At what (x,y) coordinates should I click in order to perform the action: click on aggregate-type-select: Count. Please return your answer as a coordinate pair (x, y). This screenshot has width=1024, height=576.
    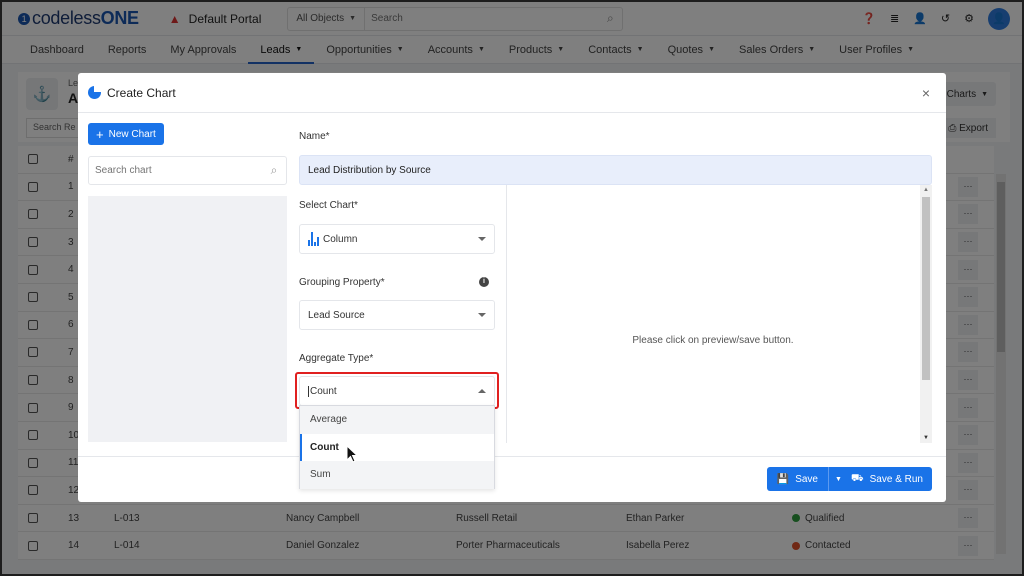
    Looking at the image, I should click on (397, 391).